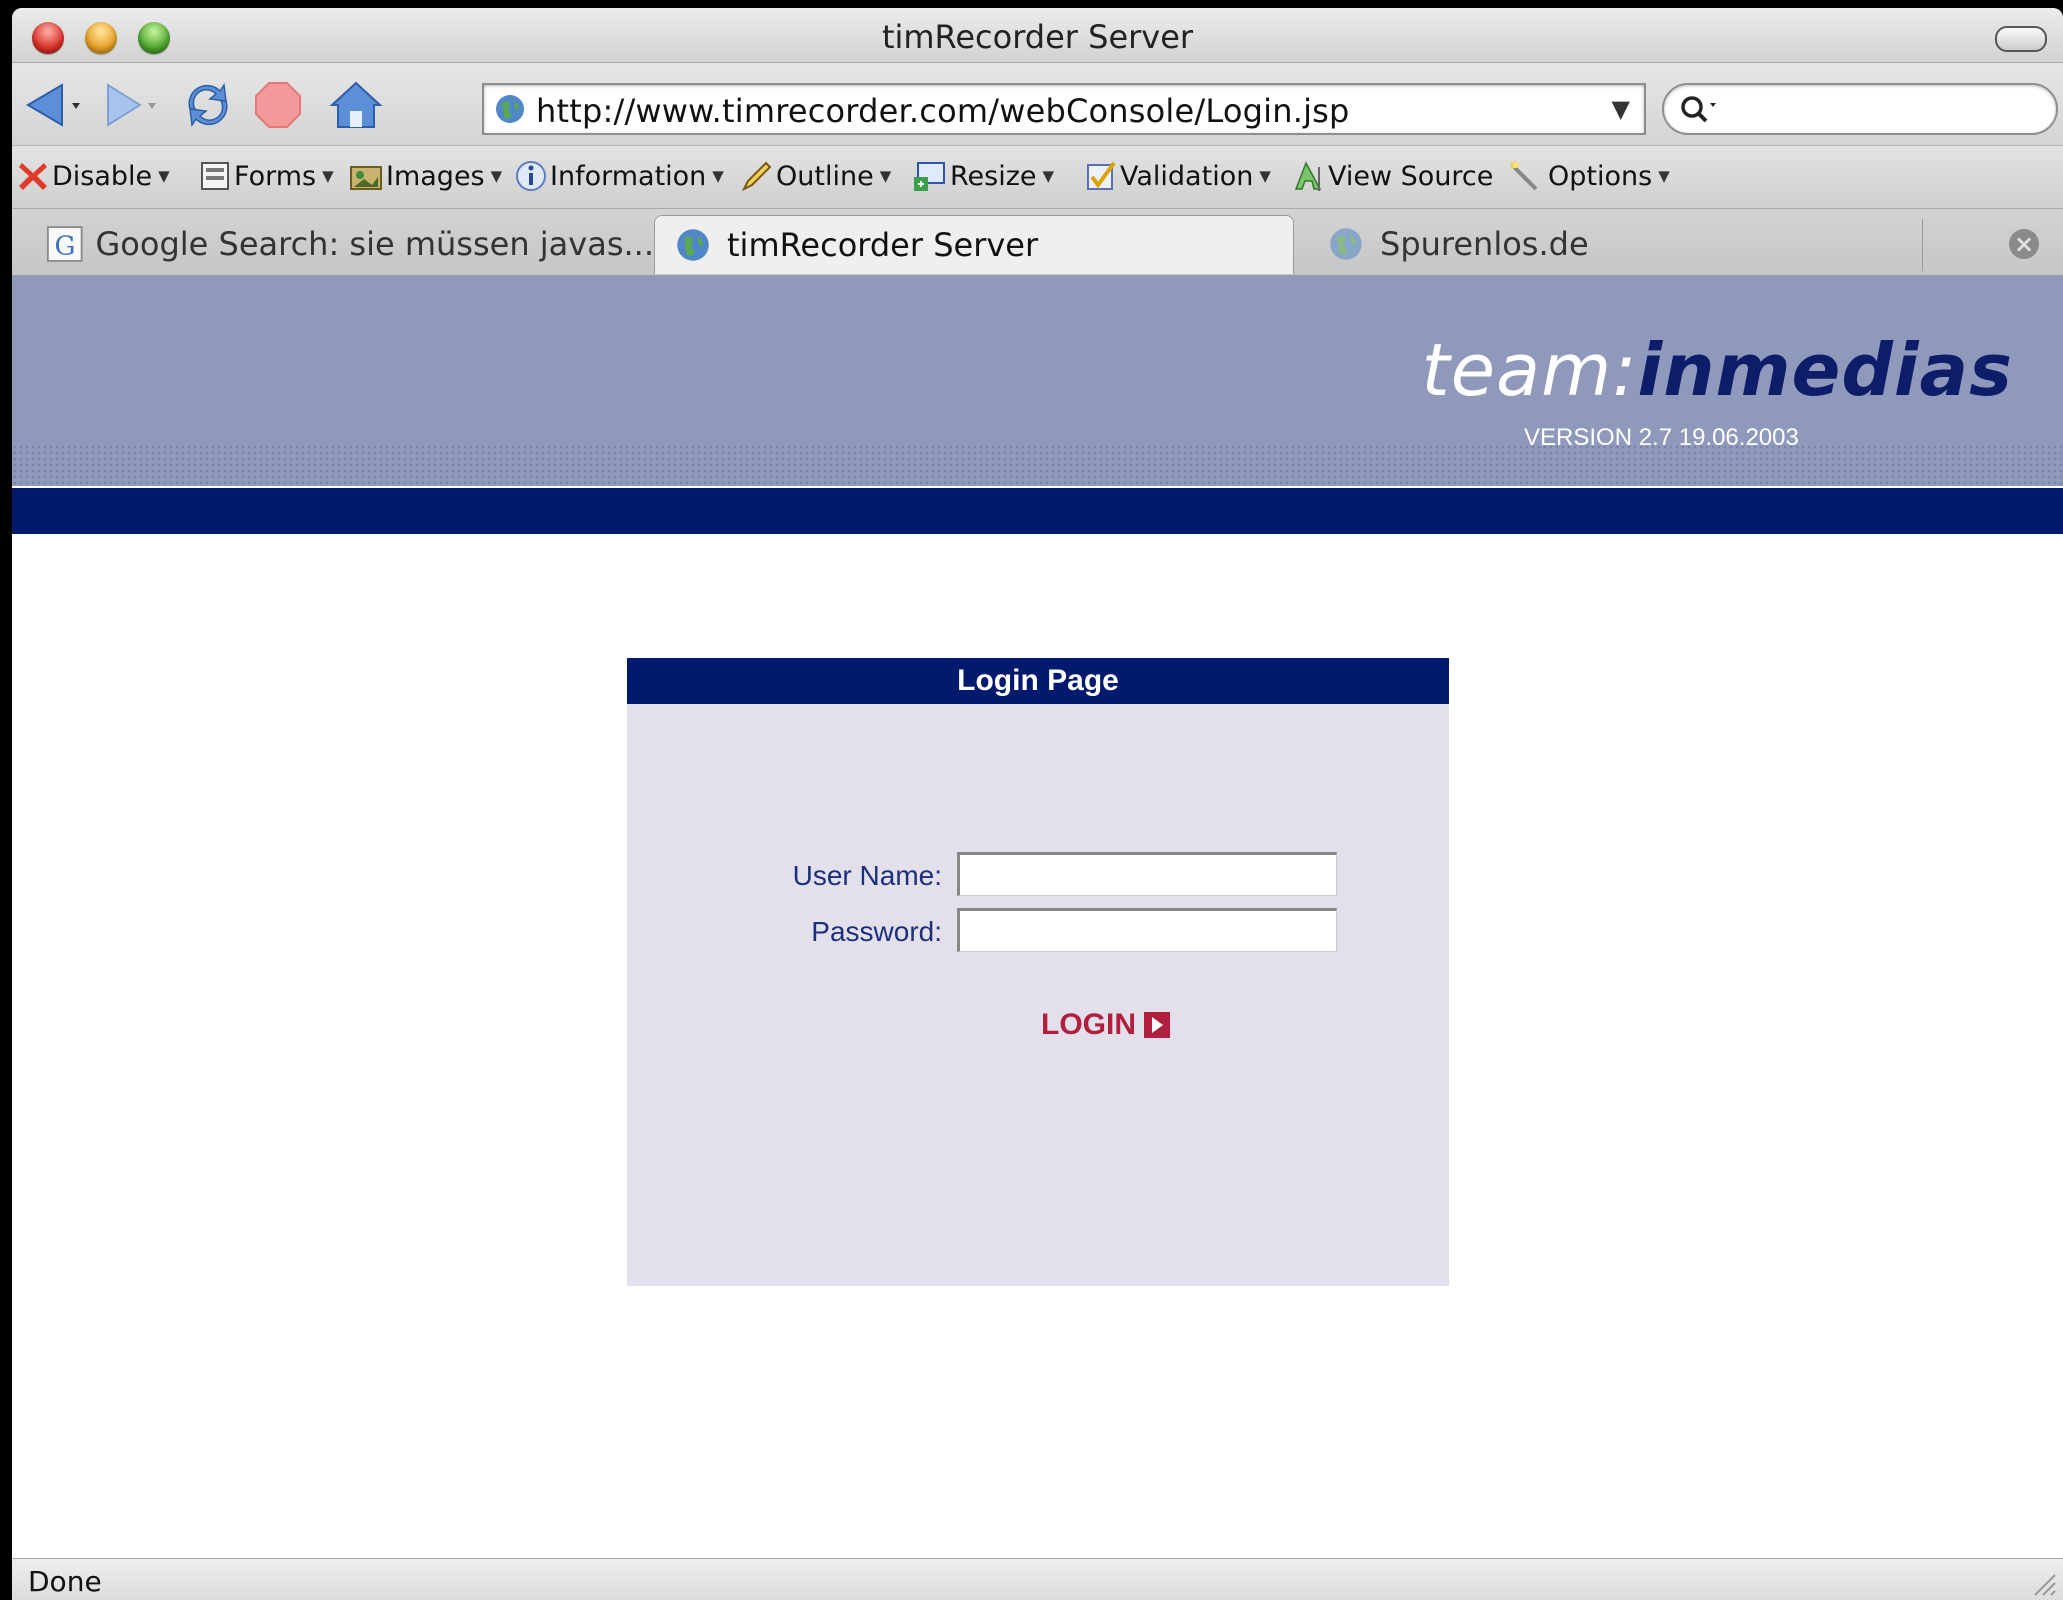 This screenshot has width=2063, height=1600. Describe the element at coordinates (435, 176) in the screenshot. I see `images-menu-label: Images` at that location.